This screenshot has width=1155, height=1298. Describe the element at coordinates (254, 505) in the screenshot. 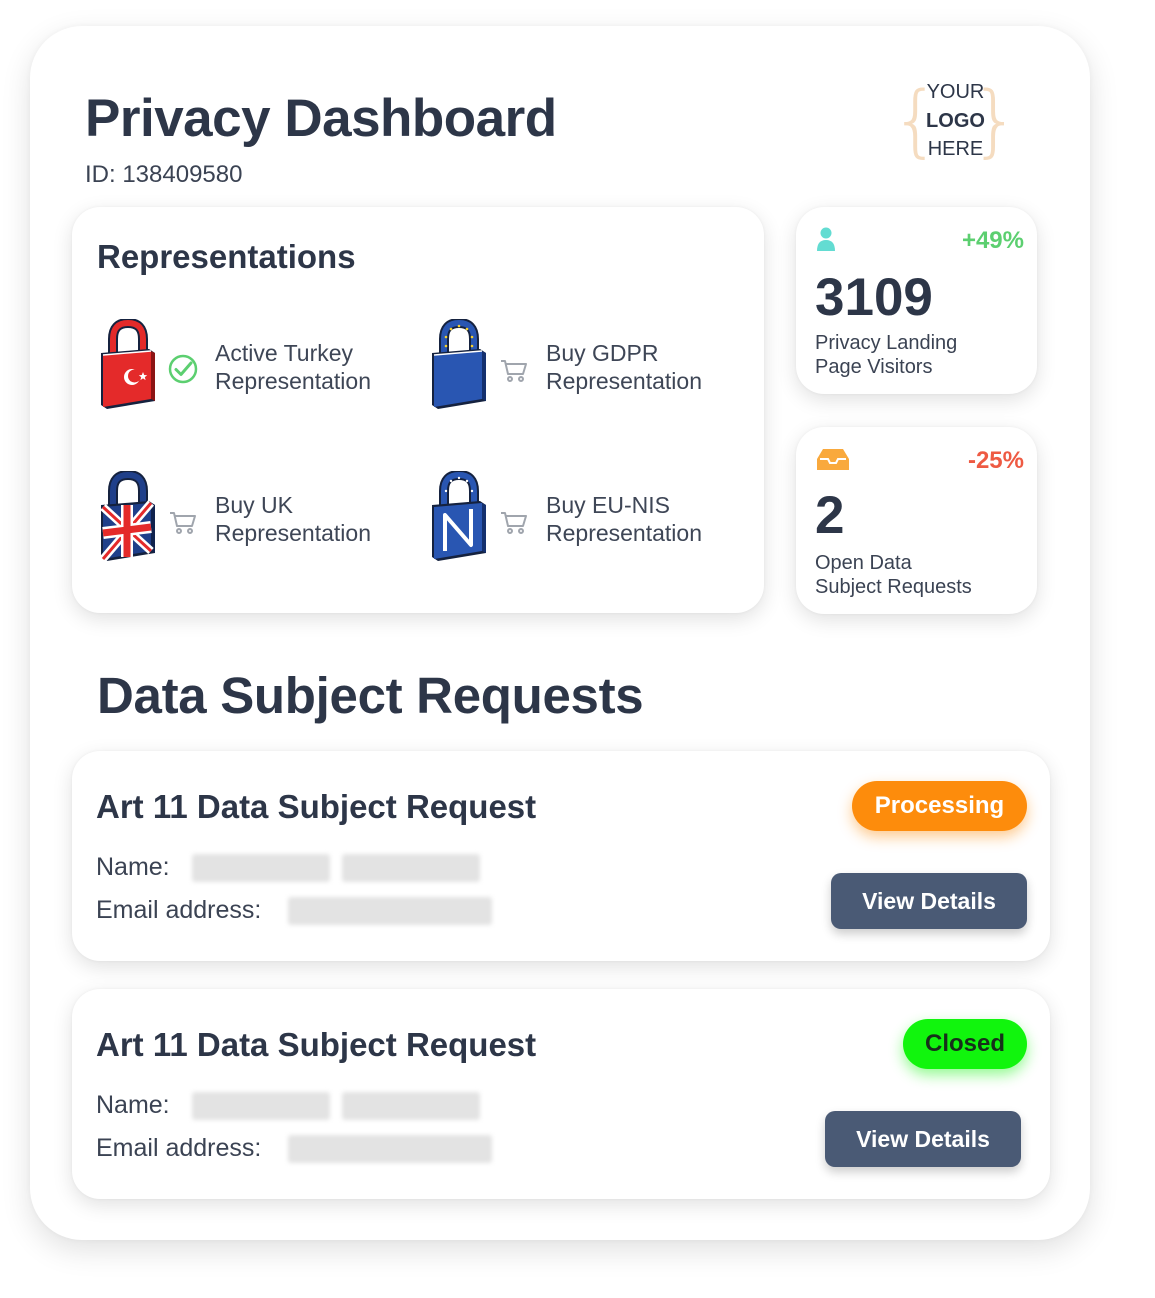

I see `rep-label-line1: Buy UK` at that location.